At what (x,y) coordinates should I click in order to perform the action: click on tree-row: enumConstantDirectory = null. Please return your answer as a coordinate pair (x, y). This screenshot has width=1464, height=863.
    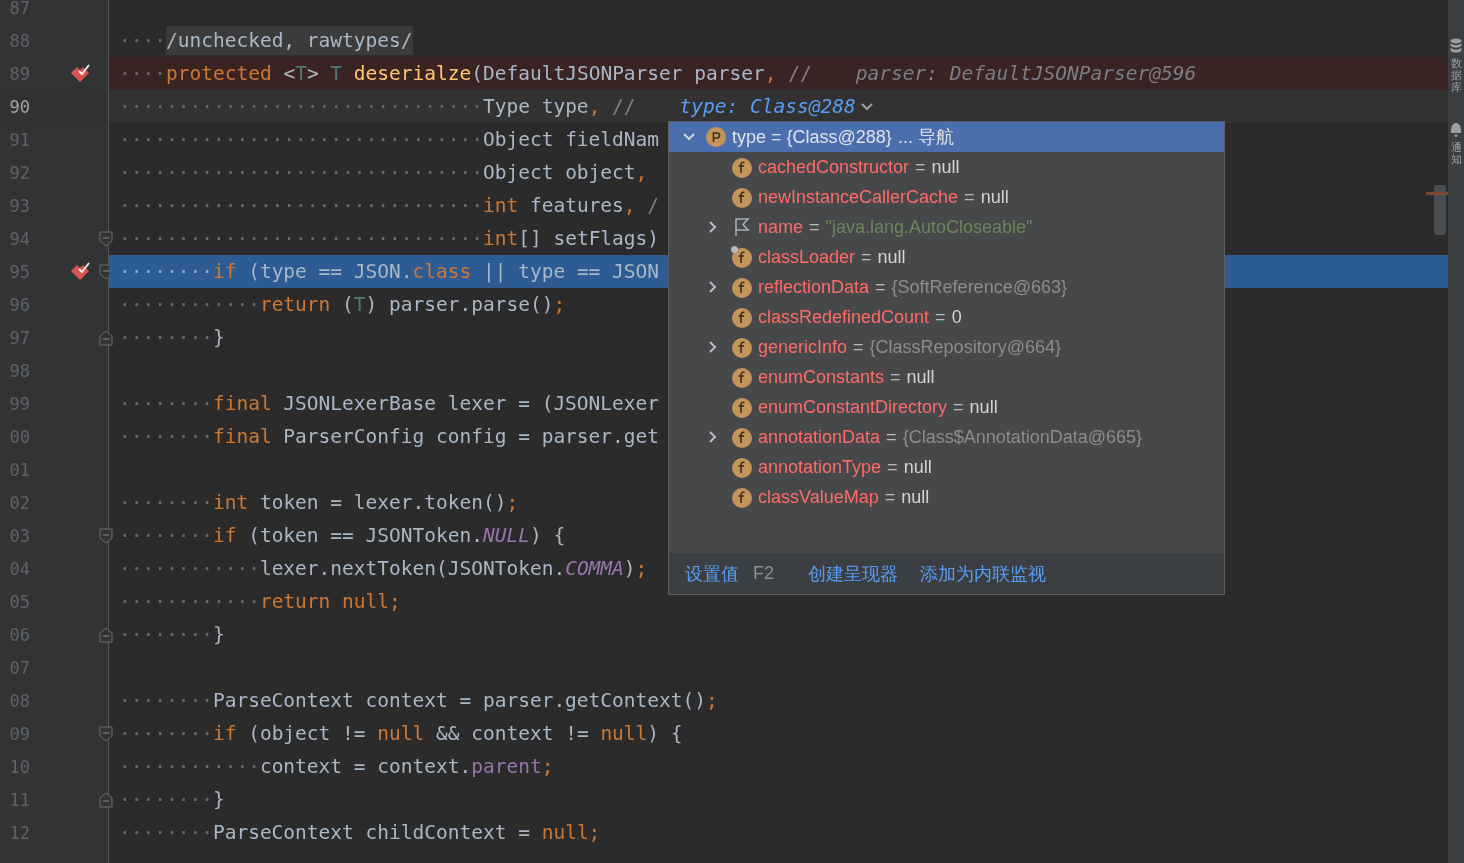
    Looking at the image, I should click on (946, 407).